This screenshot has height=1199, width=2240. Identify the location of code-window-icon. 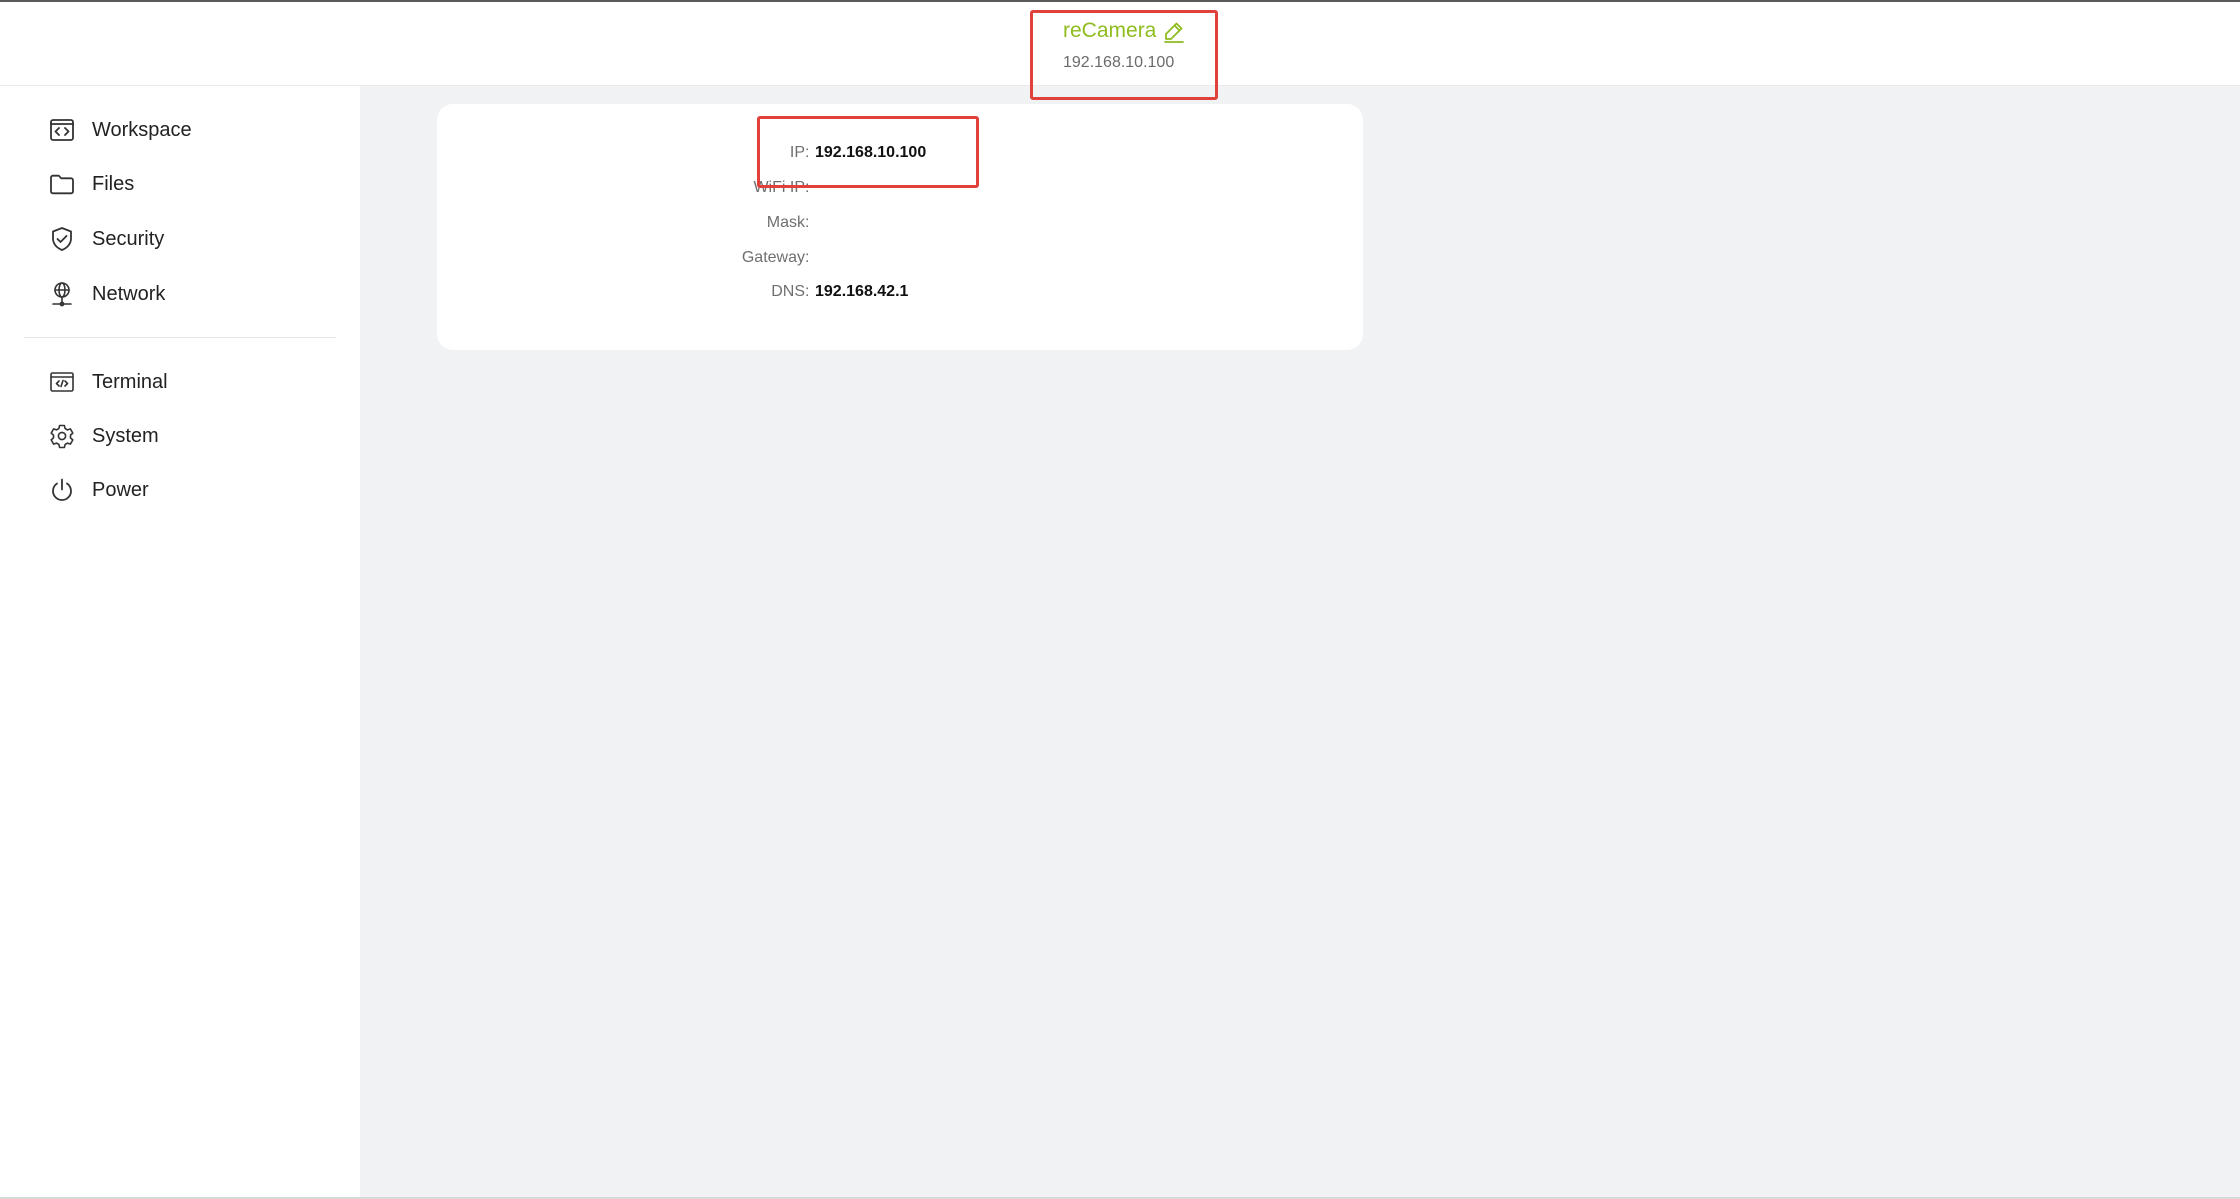
(62, 130).